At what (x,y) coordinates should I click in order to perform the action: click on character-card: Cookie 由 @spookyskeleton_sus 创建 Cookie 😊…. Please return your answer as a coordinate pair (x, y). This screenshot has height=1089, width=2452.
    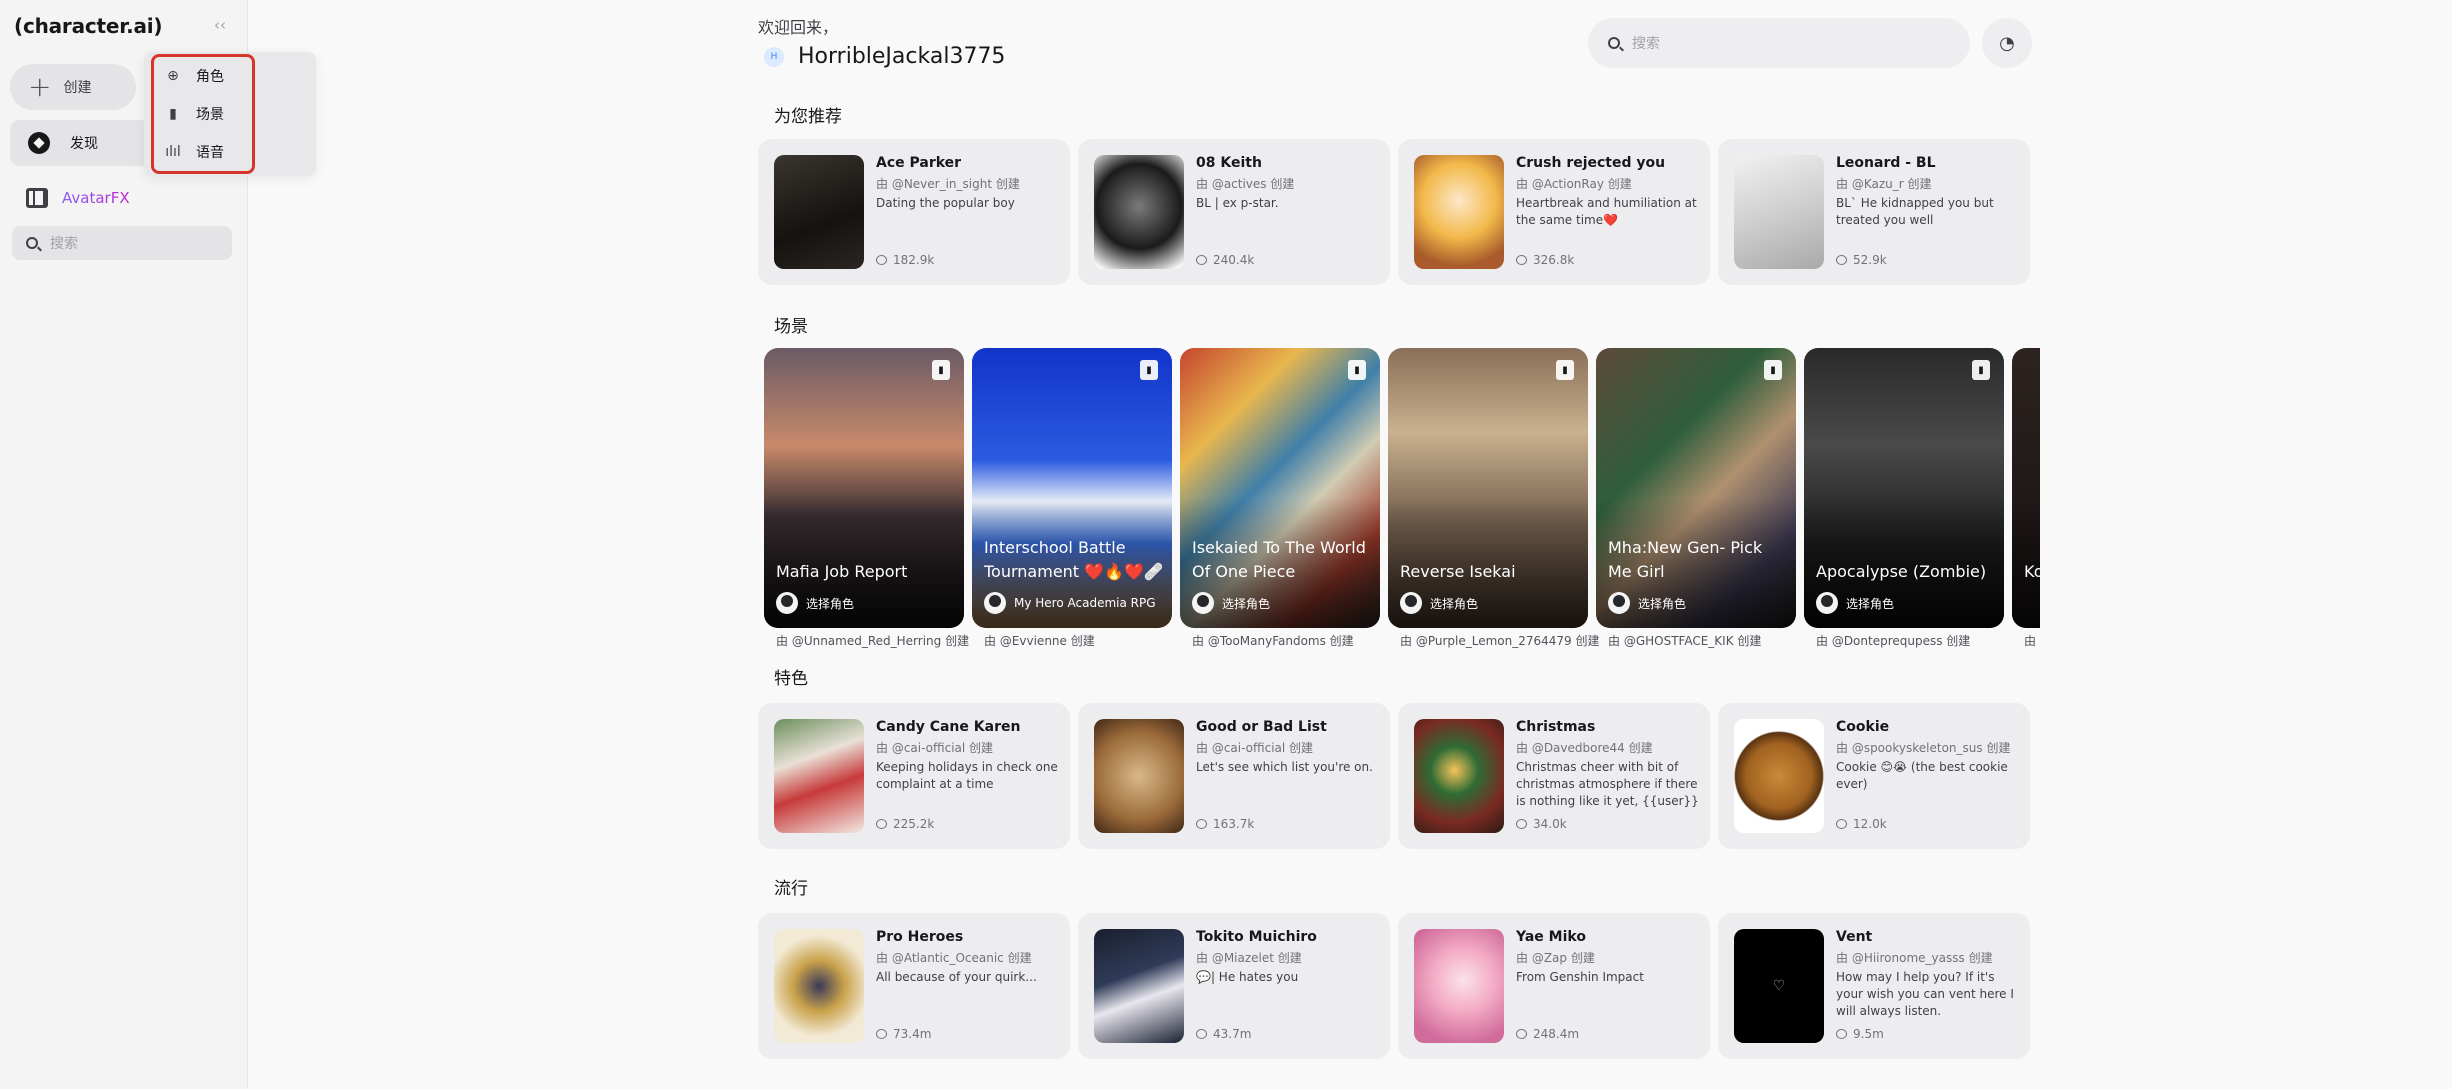
    Looking at the image, I should click on (1874, 776).